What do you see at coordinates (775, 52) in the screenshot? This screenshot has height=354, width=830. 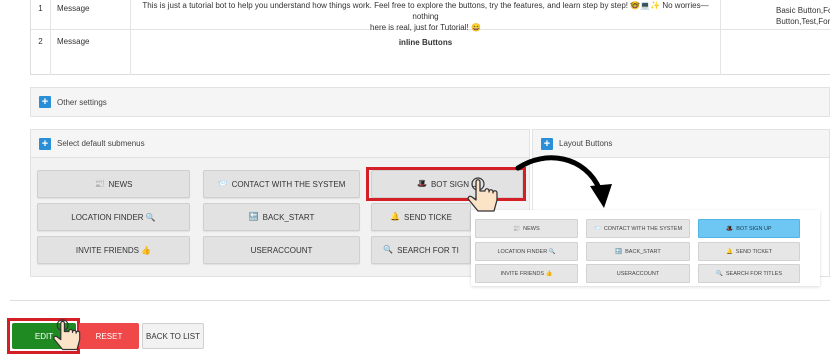 I see `row-buttons` at bounding box center [775, 52].